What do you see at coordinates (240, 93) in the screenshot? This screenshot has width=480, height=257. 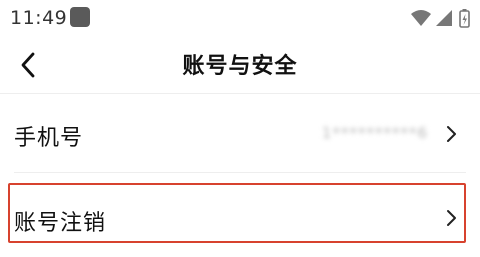 I see `header-divider` at bounding box center [240, 93].